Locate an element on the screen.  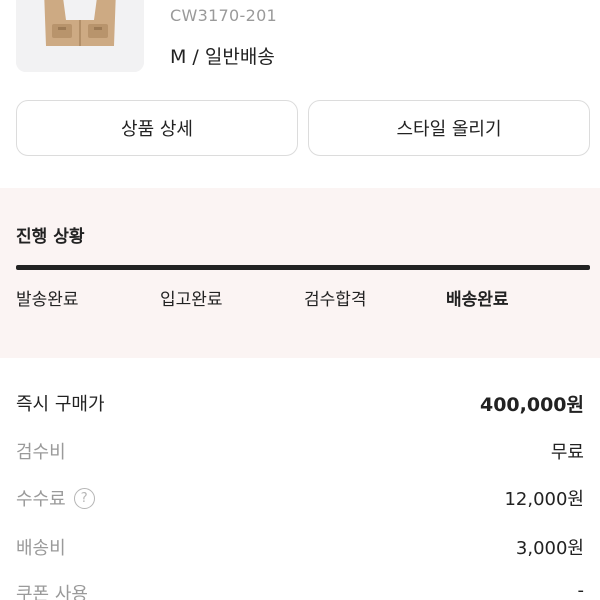
step-delivered: 배송완료 is located at coordinates (477, 300).